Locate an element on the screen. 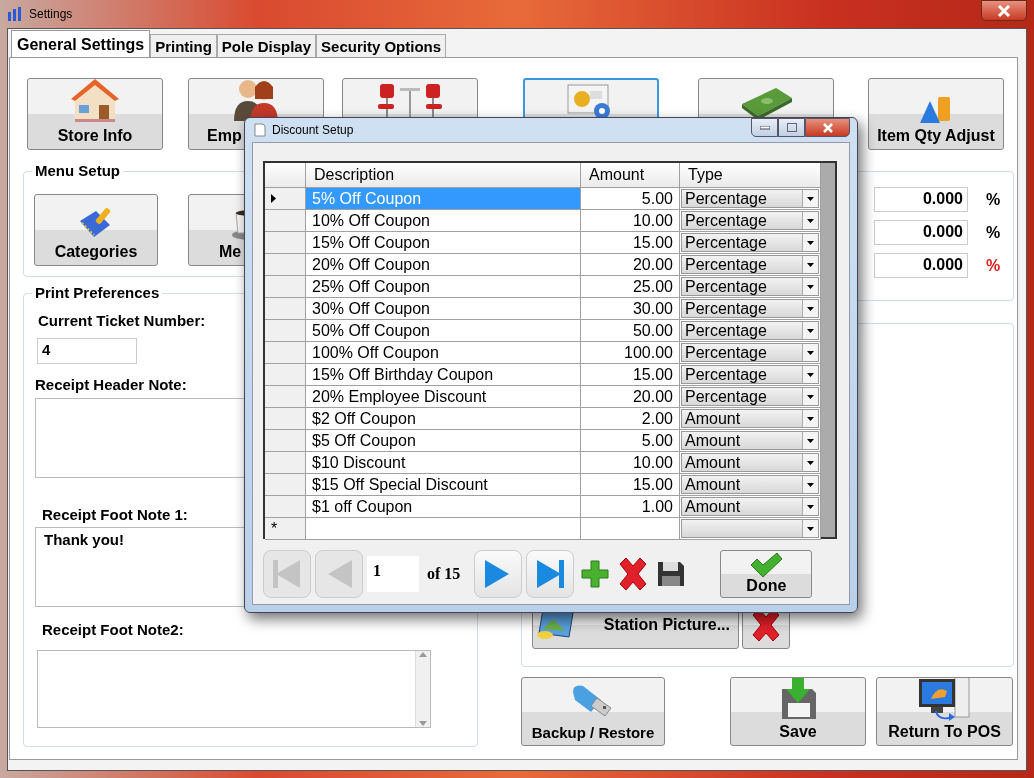 This screenshot has width=1034, height=778. table-cell: 20% Employee Discount is located at coordinates (443, 397).